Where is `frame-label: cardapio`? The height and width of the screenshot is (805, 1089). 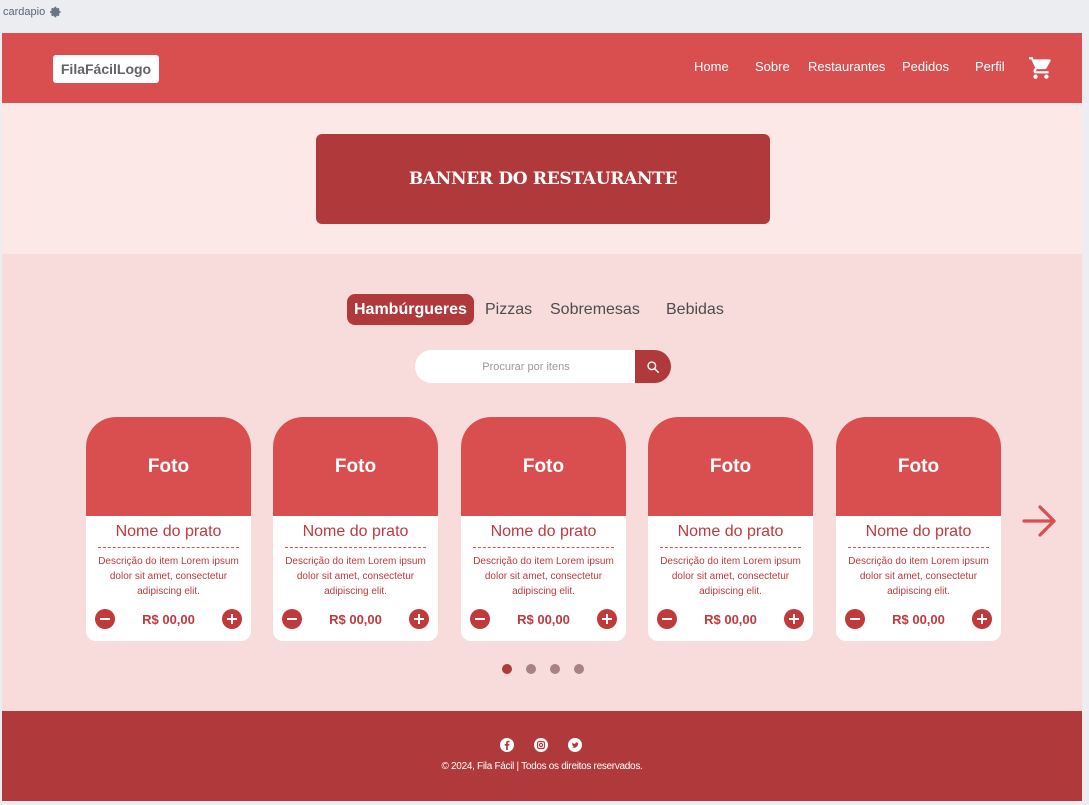
frame-label: cardapio is located at coordinates (32, 12).